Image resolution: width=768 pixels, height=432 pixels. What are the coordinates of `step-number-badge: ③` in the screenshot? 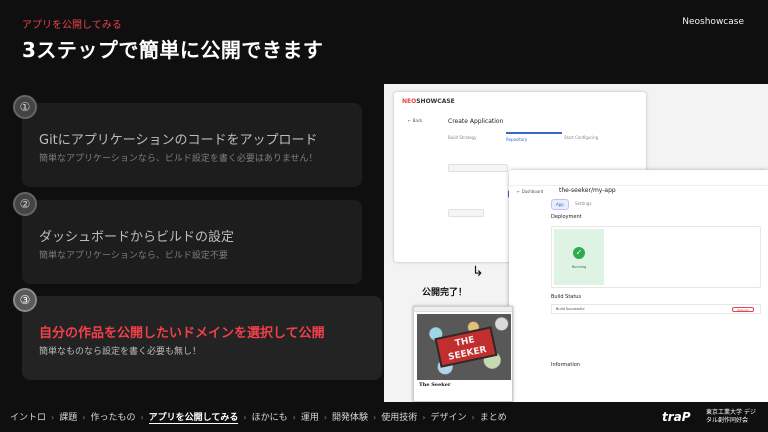 It's located at (25, 300).